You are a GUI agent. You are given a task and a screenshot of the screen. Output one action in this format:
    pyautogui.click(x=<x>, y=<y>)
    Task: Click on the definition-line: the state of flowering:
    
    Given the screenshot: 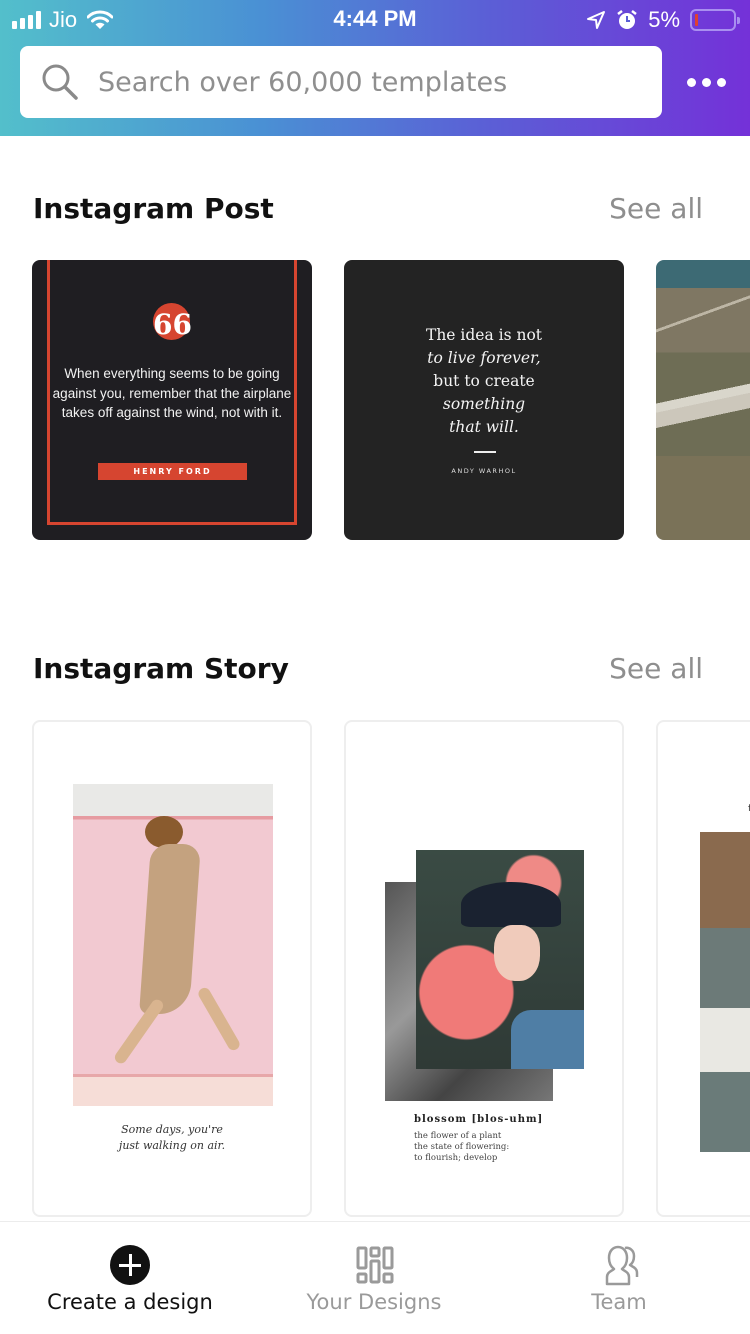 What is the action you would take?
    pyautogui.click(x=462, y=1147)
    